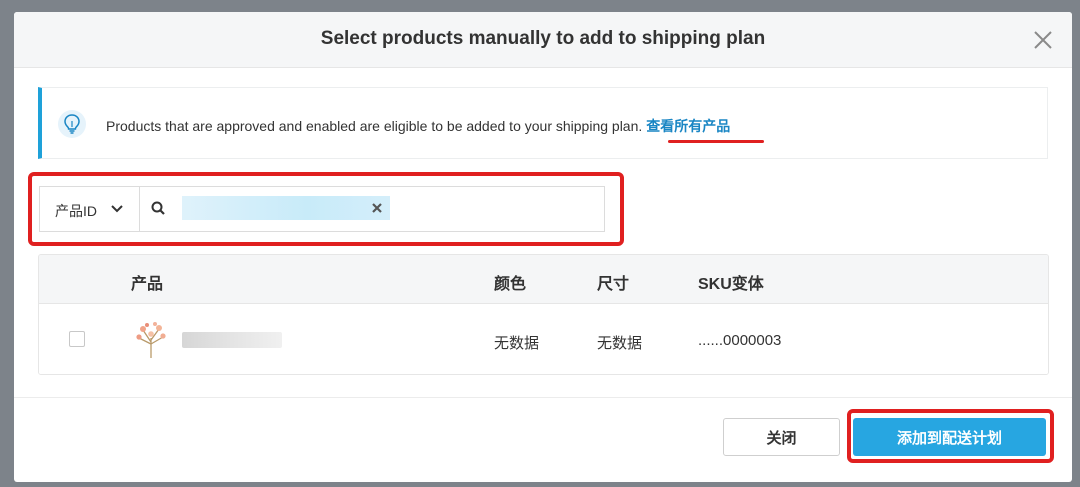  What do you see at coordinates (781, 437) in the screenshot?
I see `close-button: 关闭` at bounding box center [781, 437].